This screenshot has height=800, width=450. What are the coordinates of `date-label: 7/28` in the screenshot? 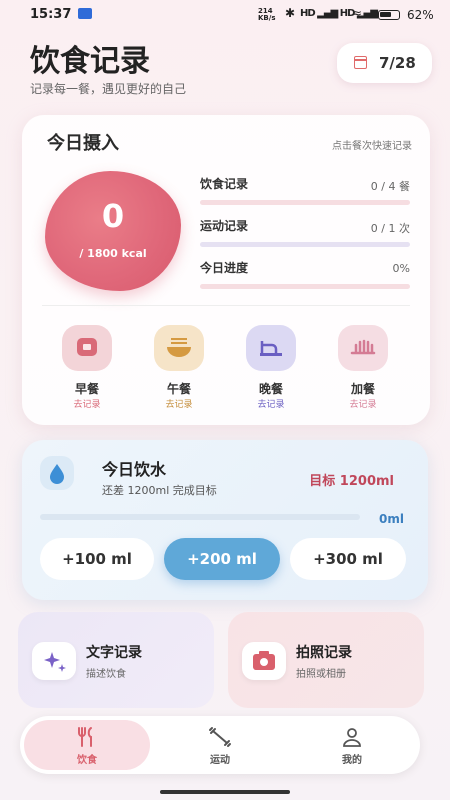 It's located at (397, 63).